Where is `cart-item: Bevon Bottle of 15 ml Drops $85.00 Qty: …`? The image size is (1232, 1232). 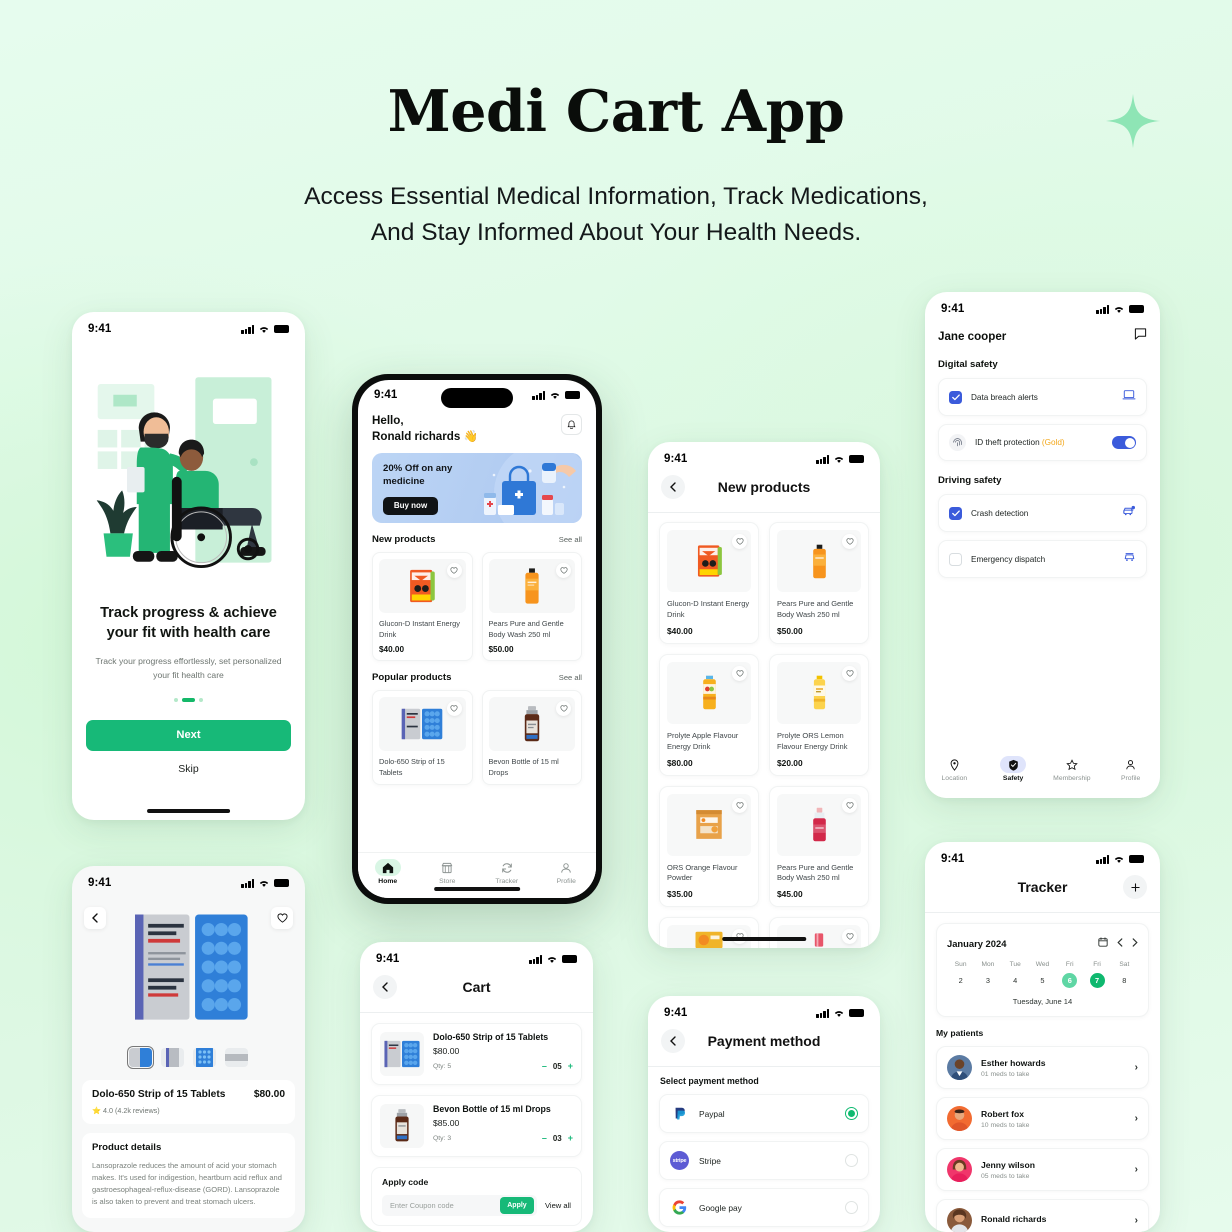 cart-item: Bevon Bottle of 15 ml Drops $85.00 Qty: … is located at coordinates (476, 1126).